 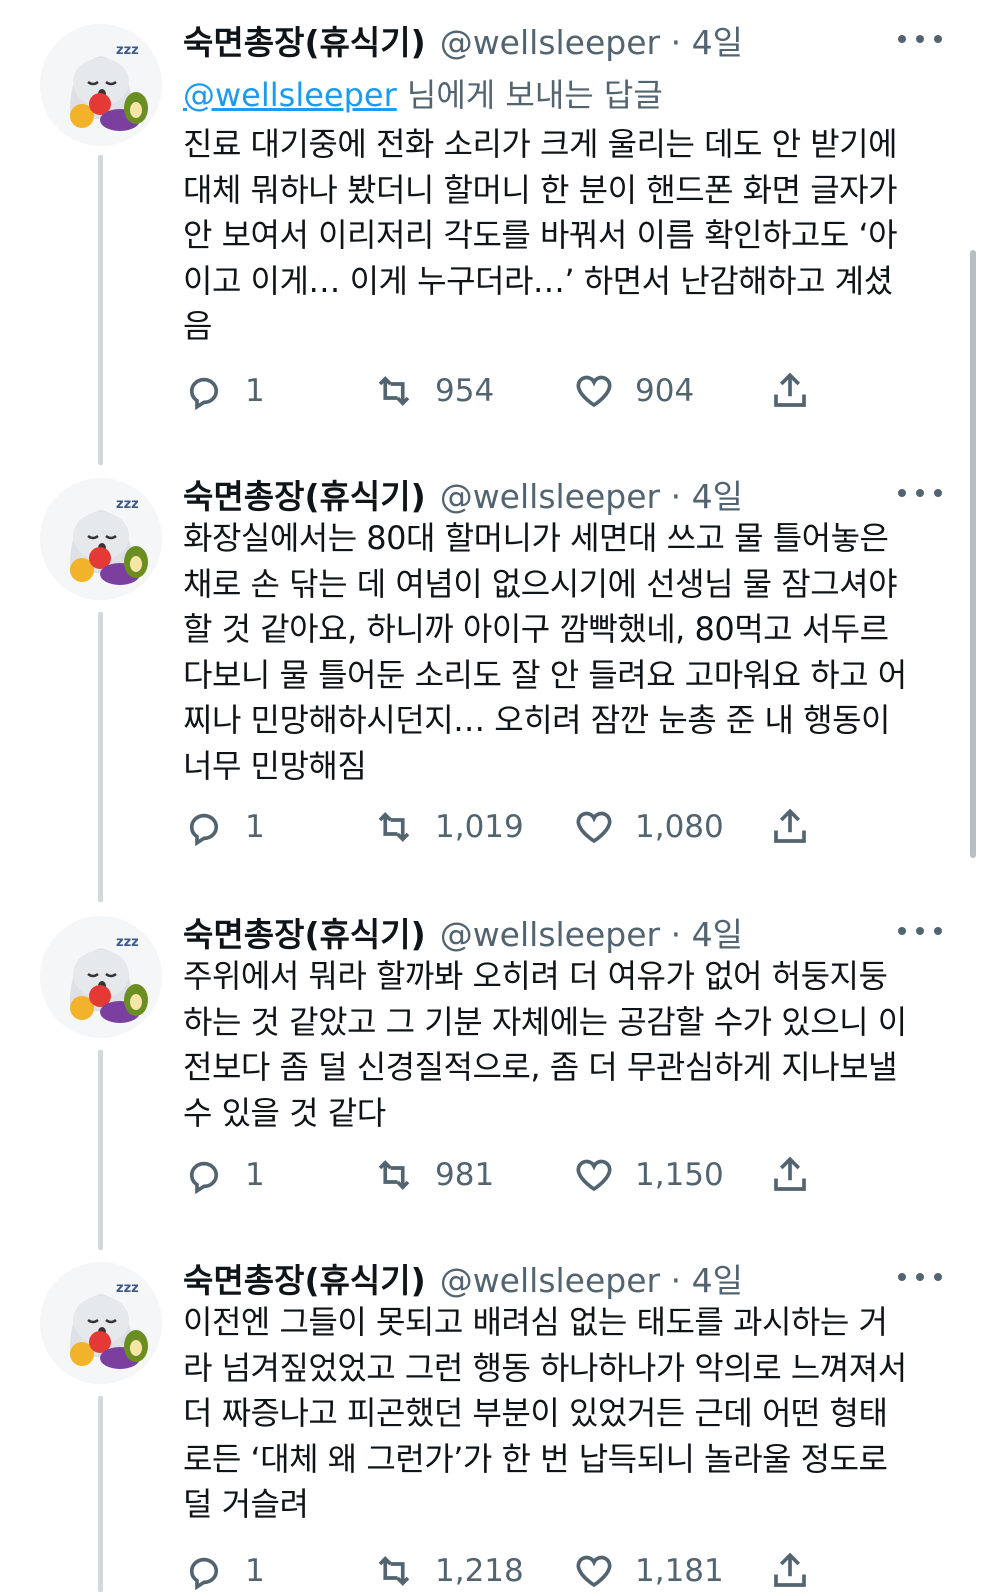 What do you see at coordinates (533, 1175) in the screenshot?
I see `tweet-actions: 1 981 1,150` at bounding box center [533, 1175].